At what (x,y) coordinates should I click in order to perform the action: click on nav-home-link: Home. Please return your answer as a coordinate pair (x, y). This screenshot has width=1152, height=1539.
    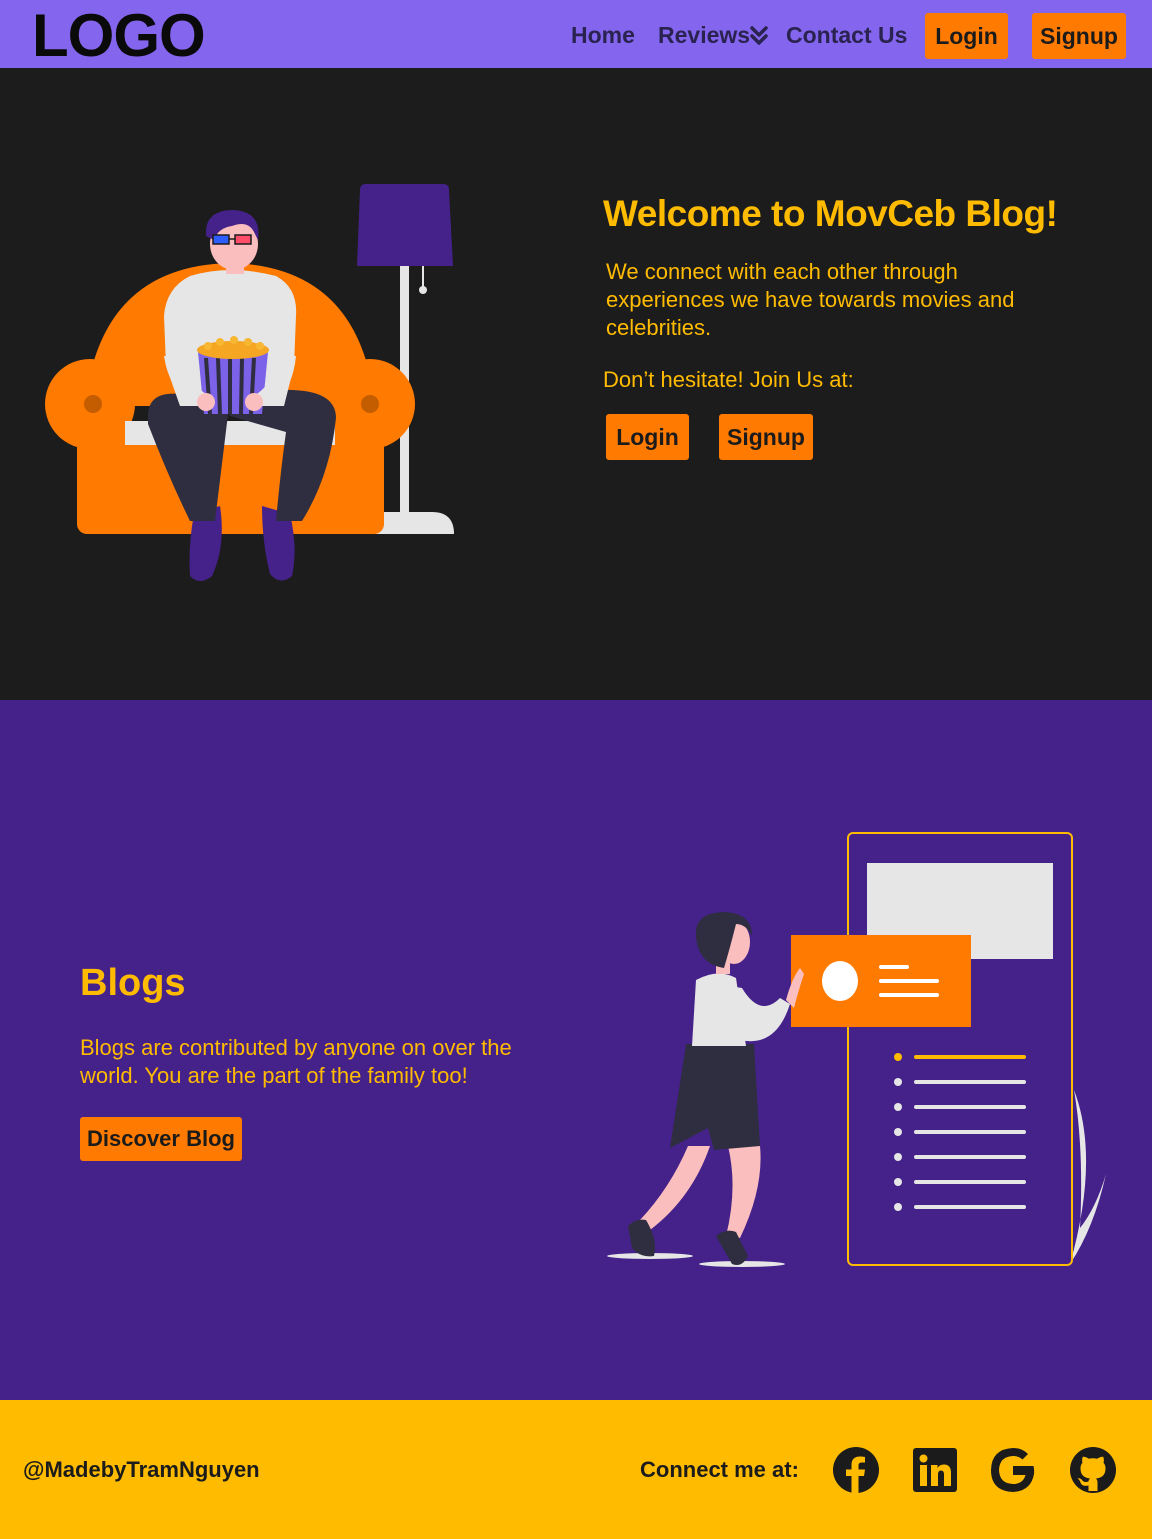
    Looking at the image, I should click on (603, 35).